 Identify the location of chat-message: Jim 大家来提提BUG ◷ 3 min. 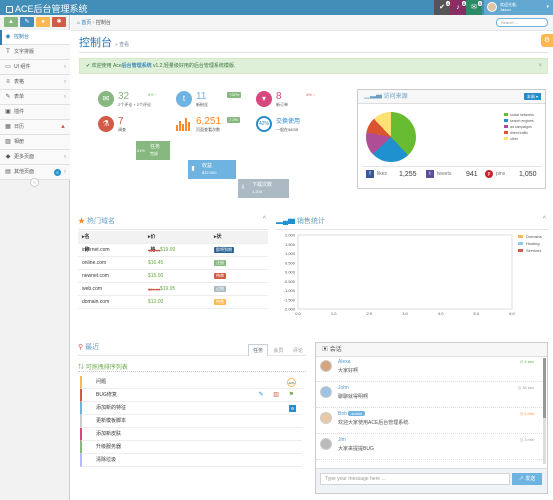
(429, 447).